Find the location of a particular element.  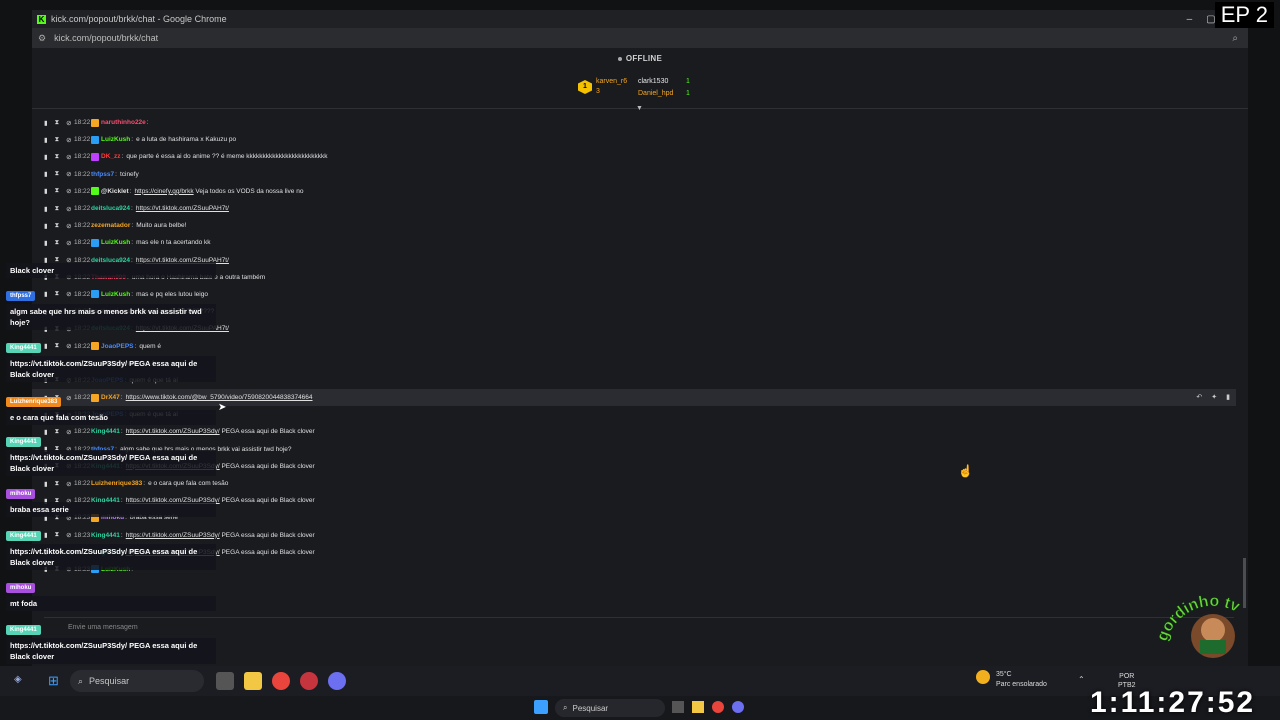

gifter-name: clark1530 is located at coordinates (653, 81).